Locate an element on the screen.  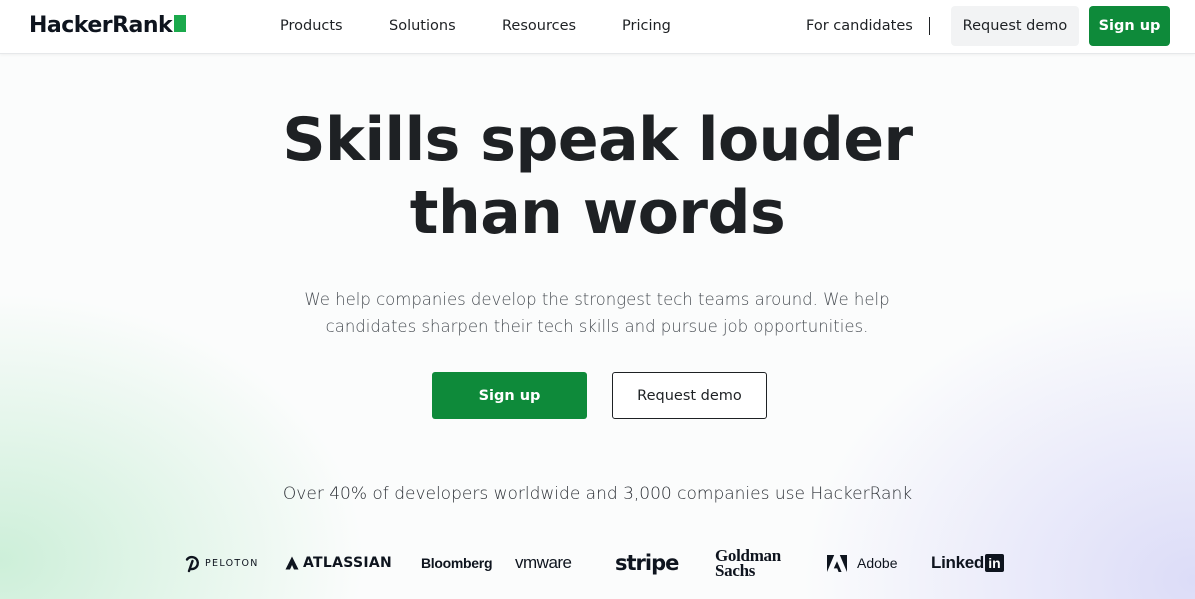
atlassian-triangle-icon is located at coordinates (292, 563).